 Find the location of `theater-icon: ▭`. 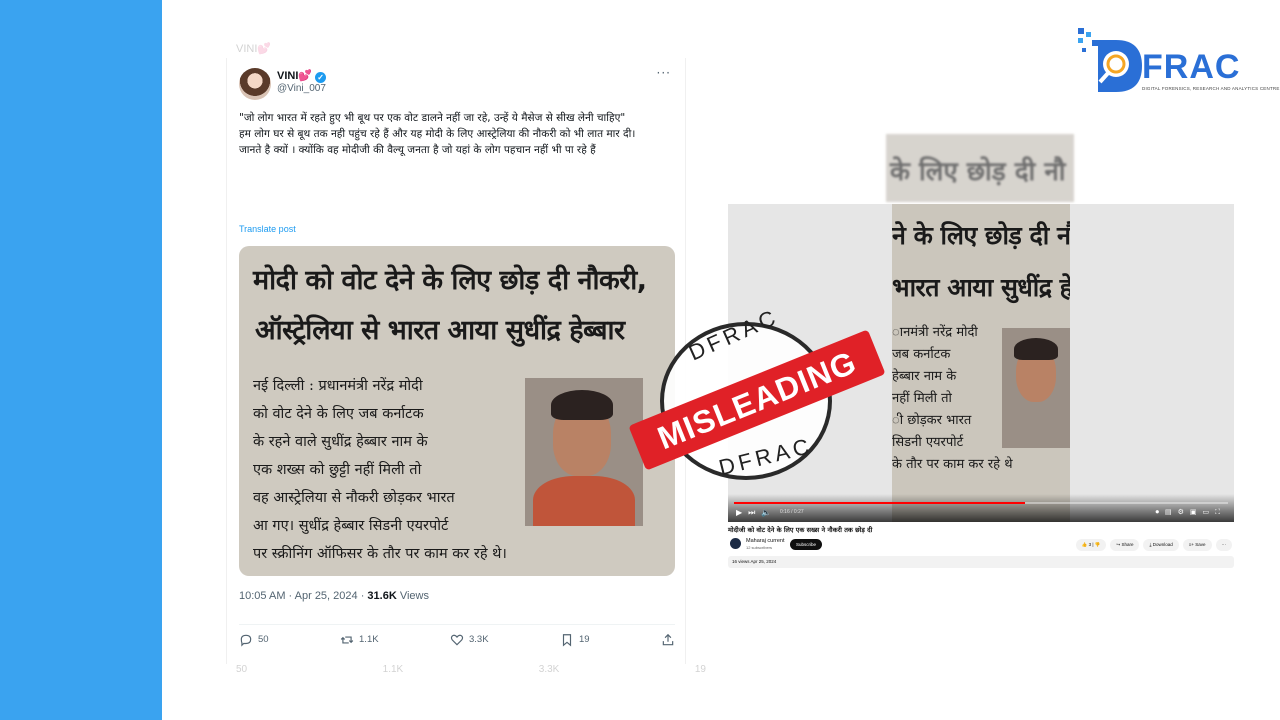

theater-icon: ▭ is located at coordinates (1208, 512).